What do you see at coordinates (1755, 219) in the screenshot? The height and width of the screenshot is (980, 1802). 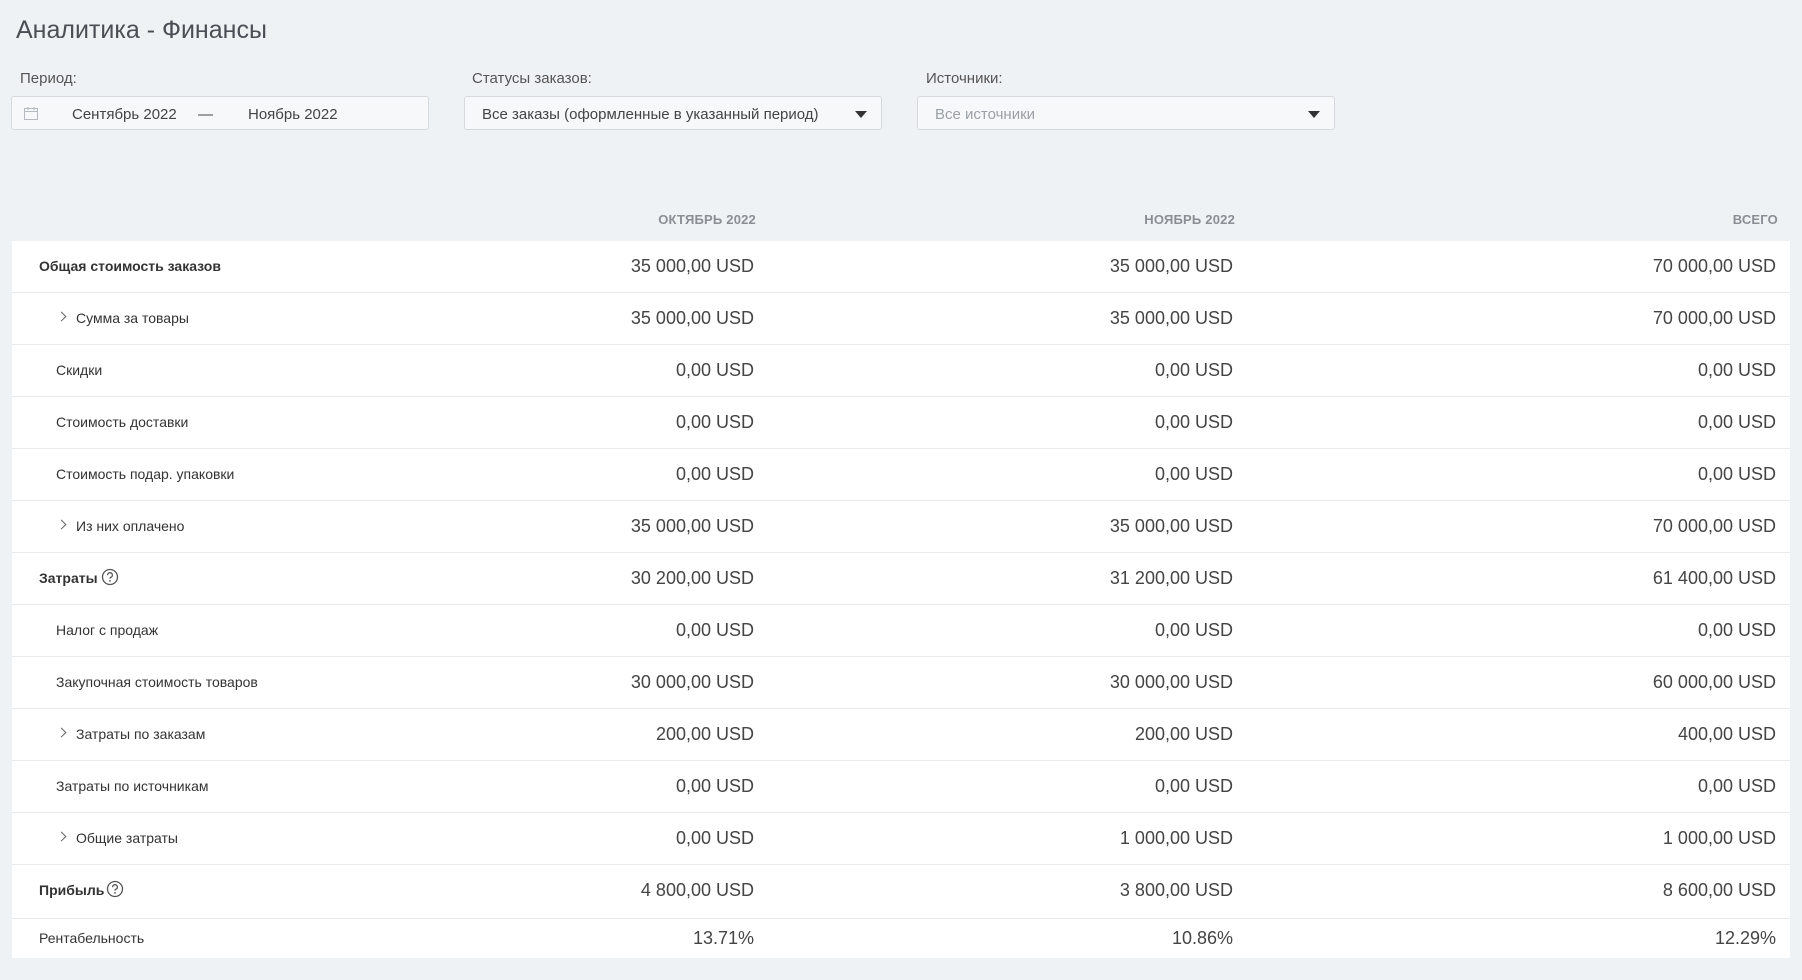 I see `column-header-total: ВСЕГО` at bounding box center [1755, 219].